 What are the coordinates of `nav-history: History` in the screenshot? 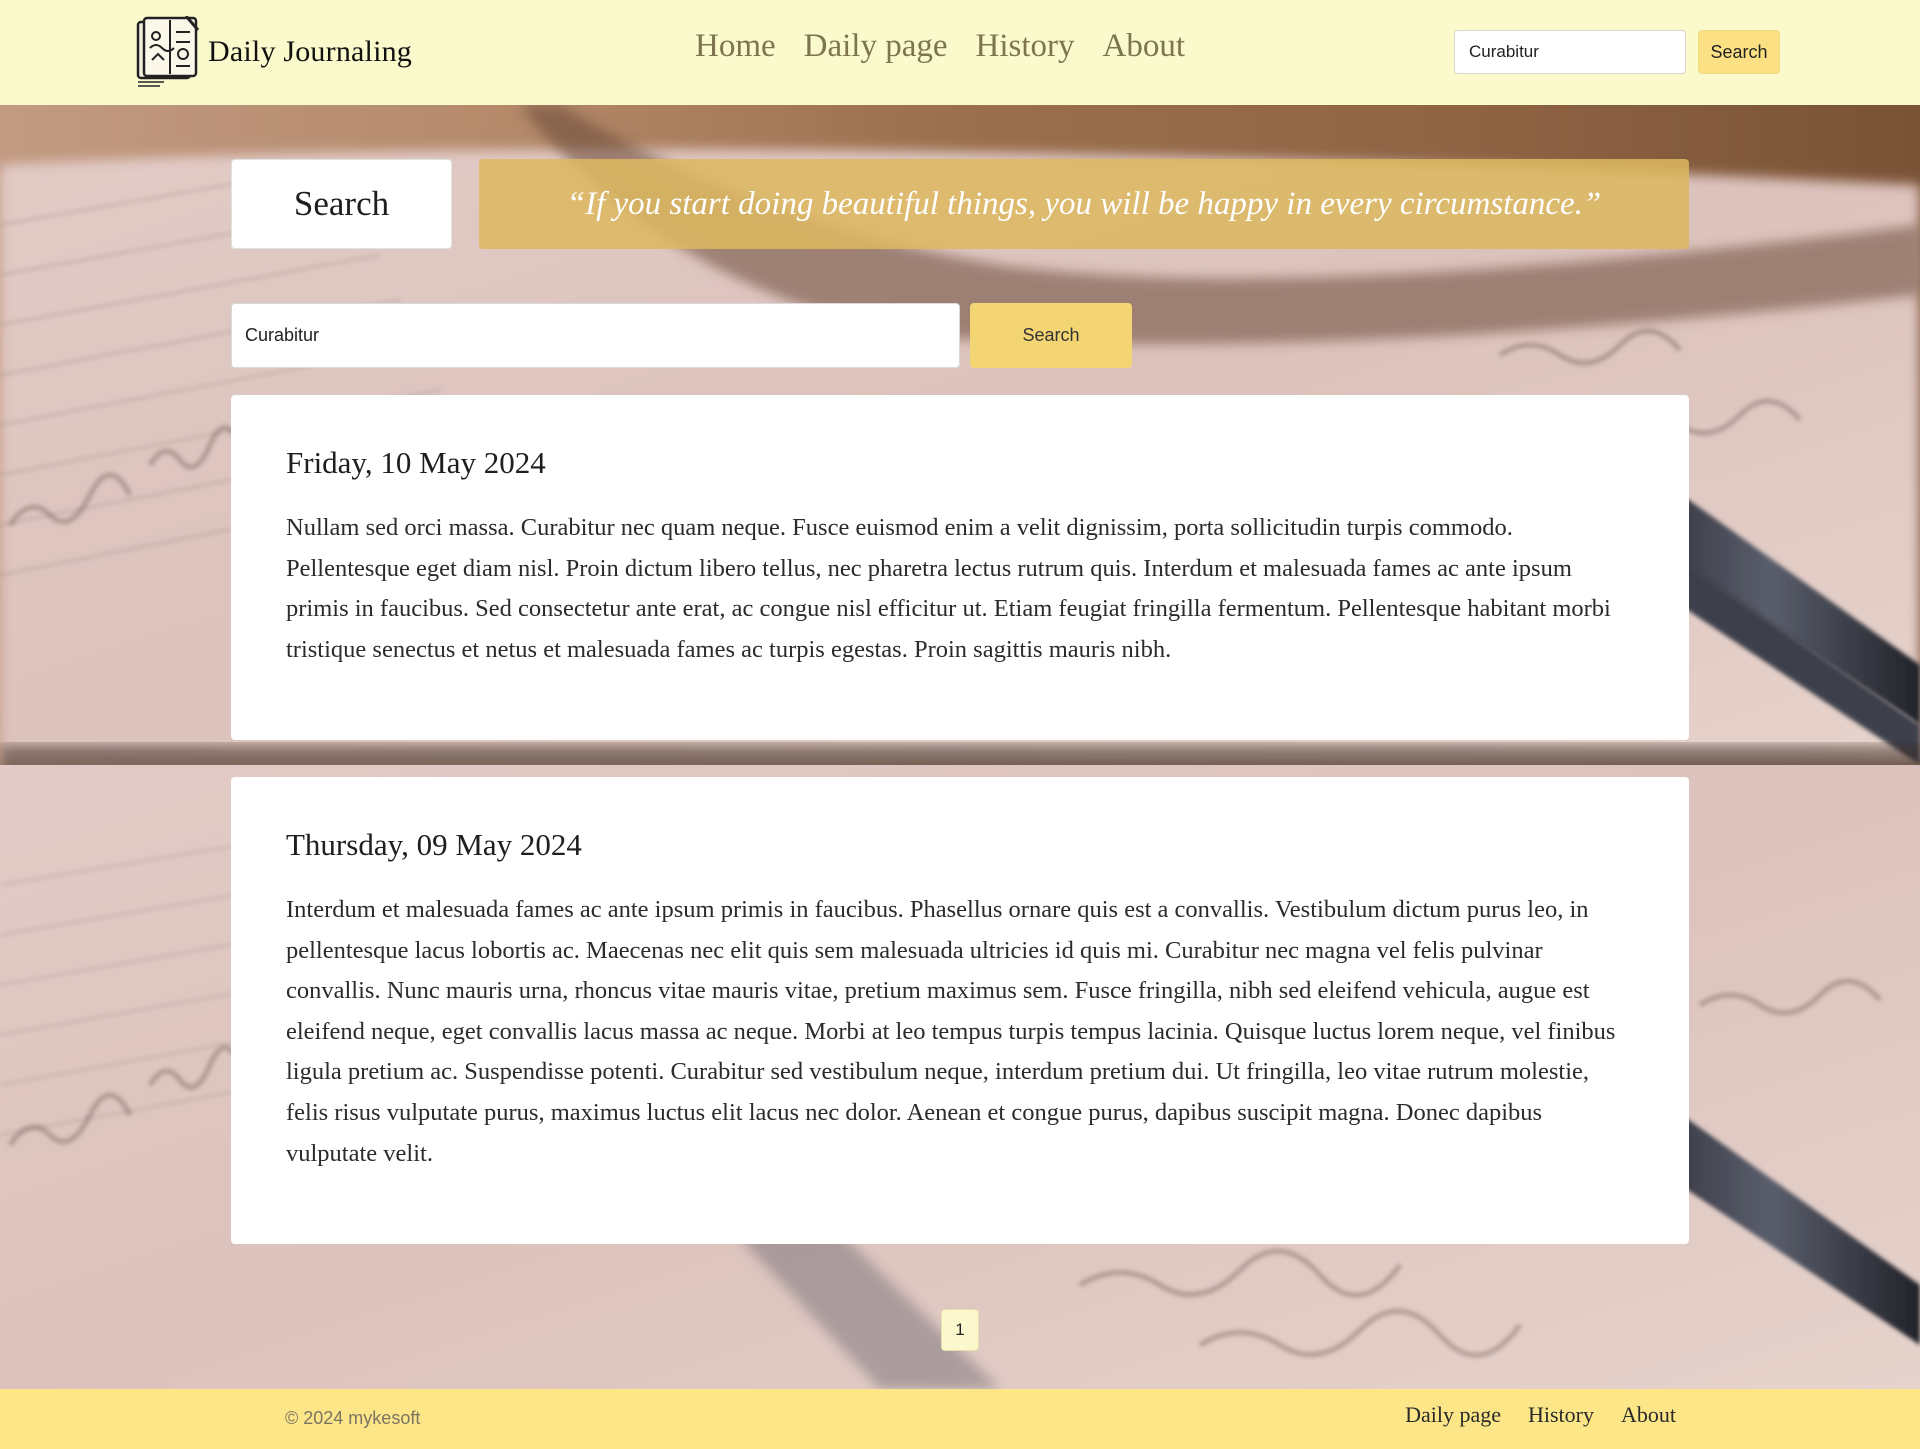 It's located at (1025, 46).